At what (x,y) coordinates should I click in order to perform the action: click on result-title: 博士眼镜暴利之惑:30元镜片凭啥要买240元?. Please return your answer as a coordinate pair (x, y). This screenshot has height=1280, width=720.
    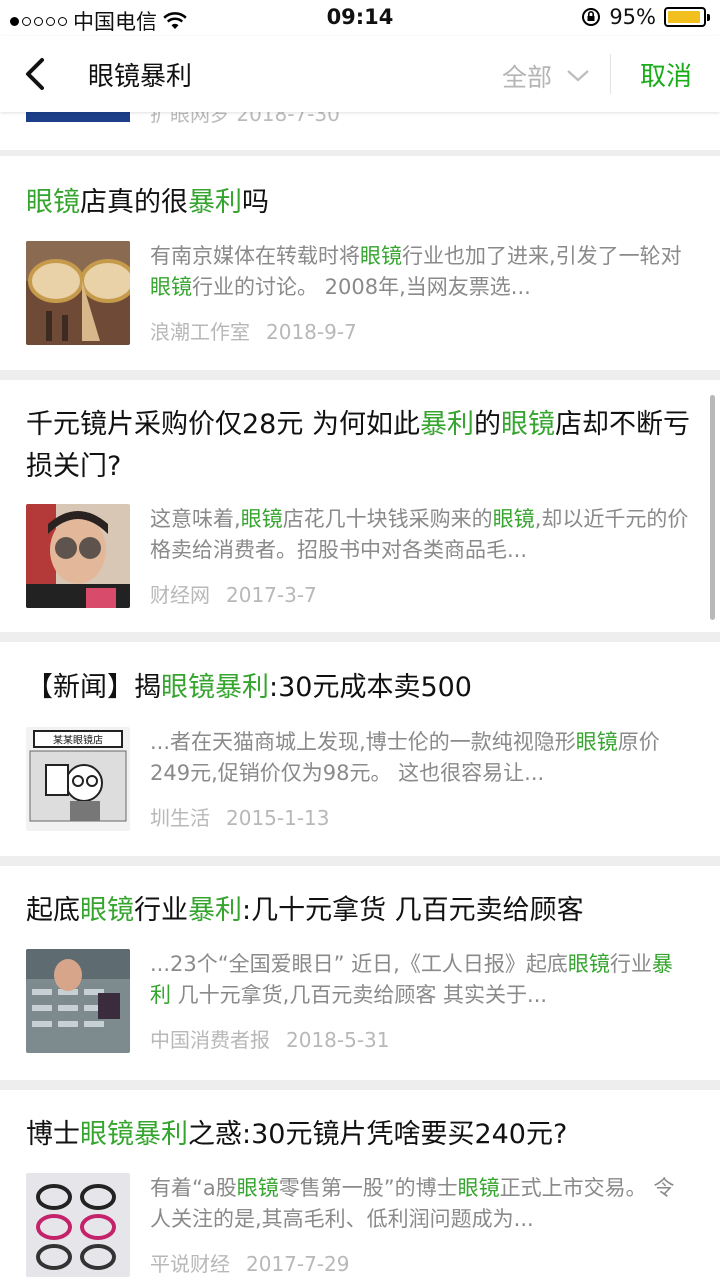
    Looking at the image, I should click on (297, 1134).